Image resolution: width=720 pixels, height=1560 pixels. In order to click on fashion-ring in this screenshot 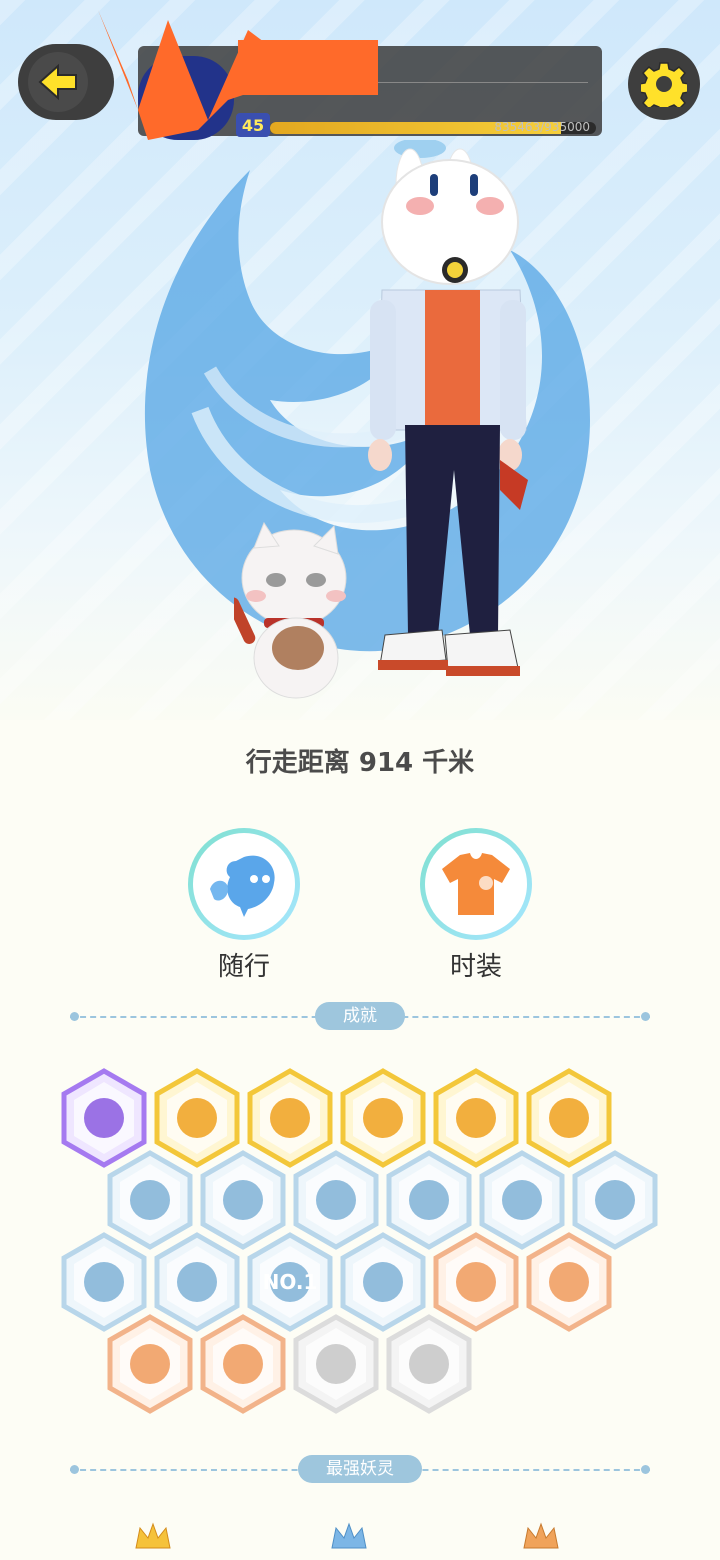, I will do `click(476, 884)`.